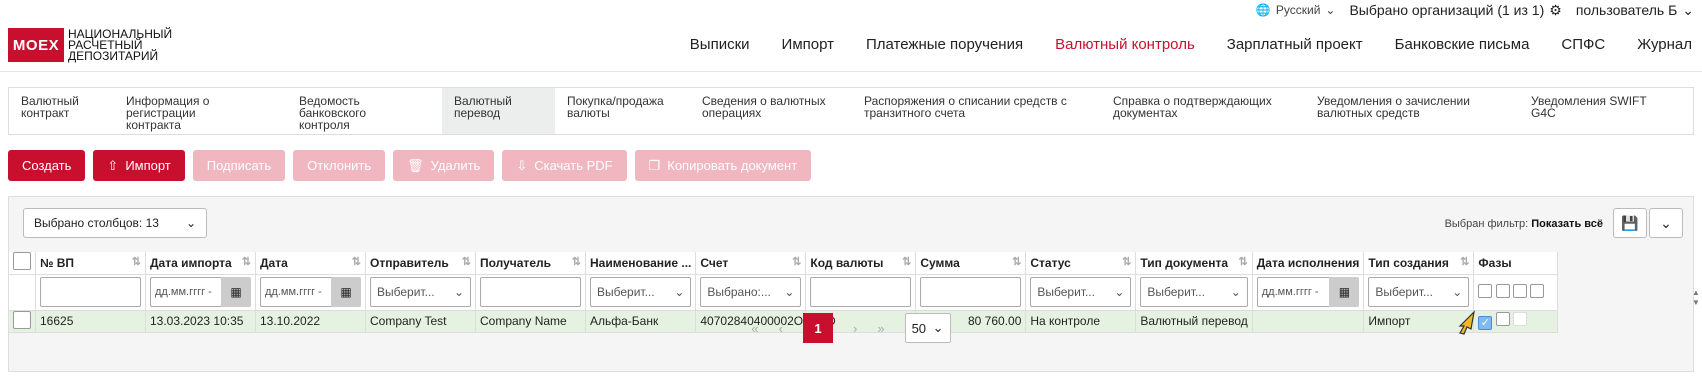 The width and height of the screenshot is (1702, 376). What do you see at coordinates (200, 111) in the screenshot?
I see `tab-contract-registration: Информация о регистрации контракта` at bounding box center [200, 111].